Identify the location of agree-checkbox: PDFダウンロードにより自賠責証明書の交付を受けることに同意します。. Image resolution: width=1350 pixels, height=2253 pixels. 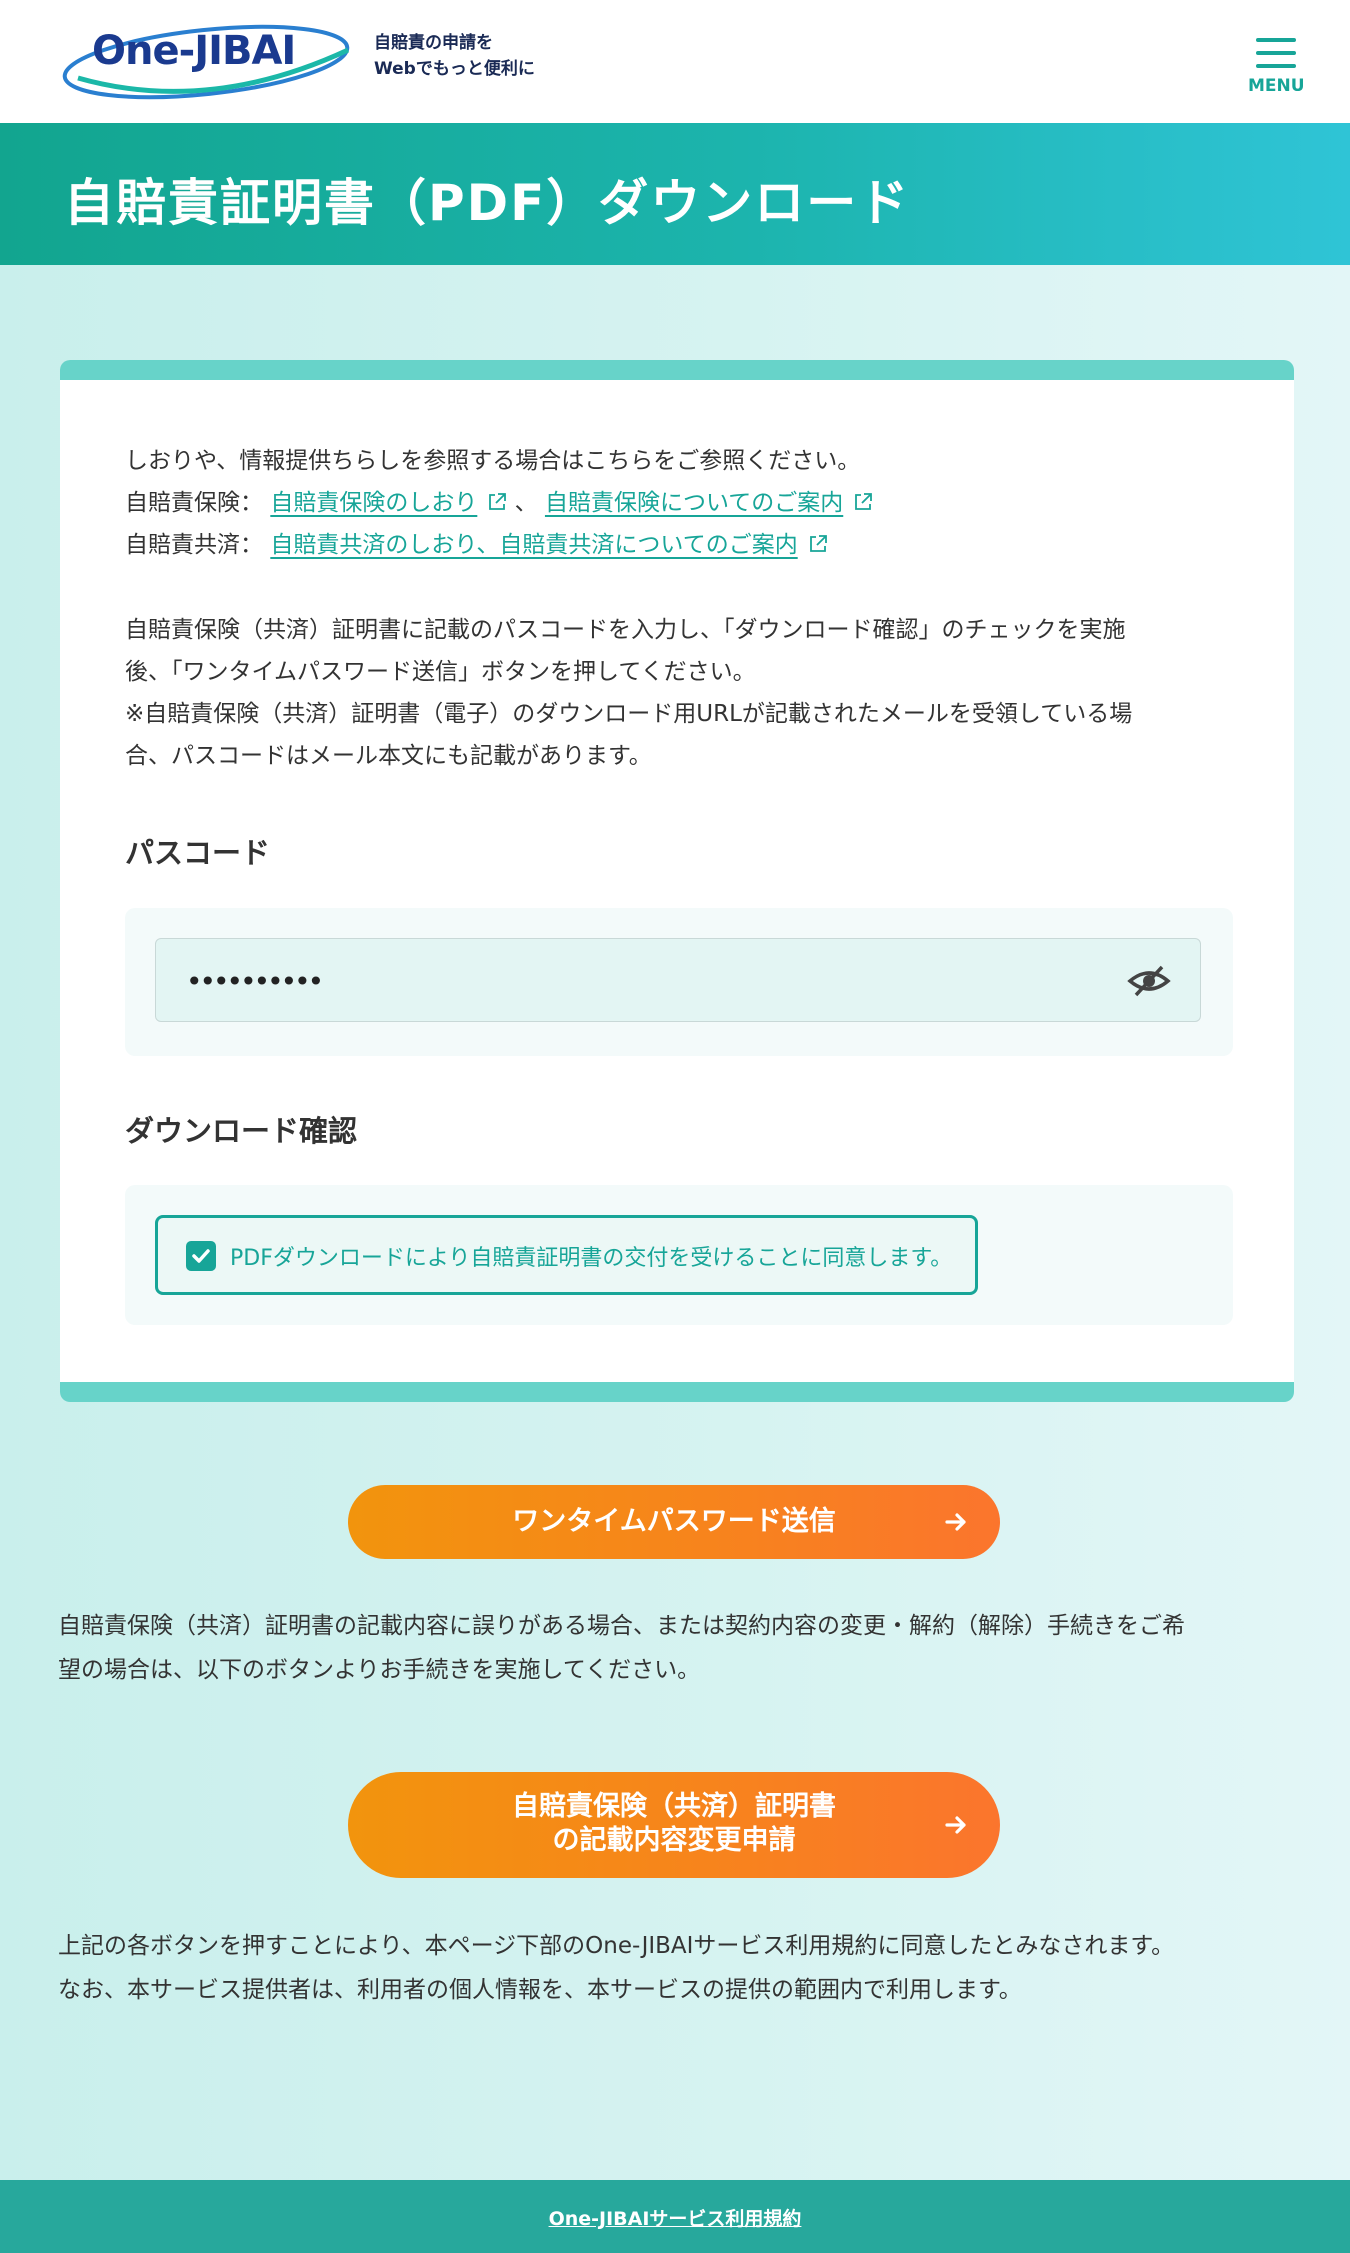
(566, 1255).